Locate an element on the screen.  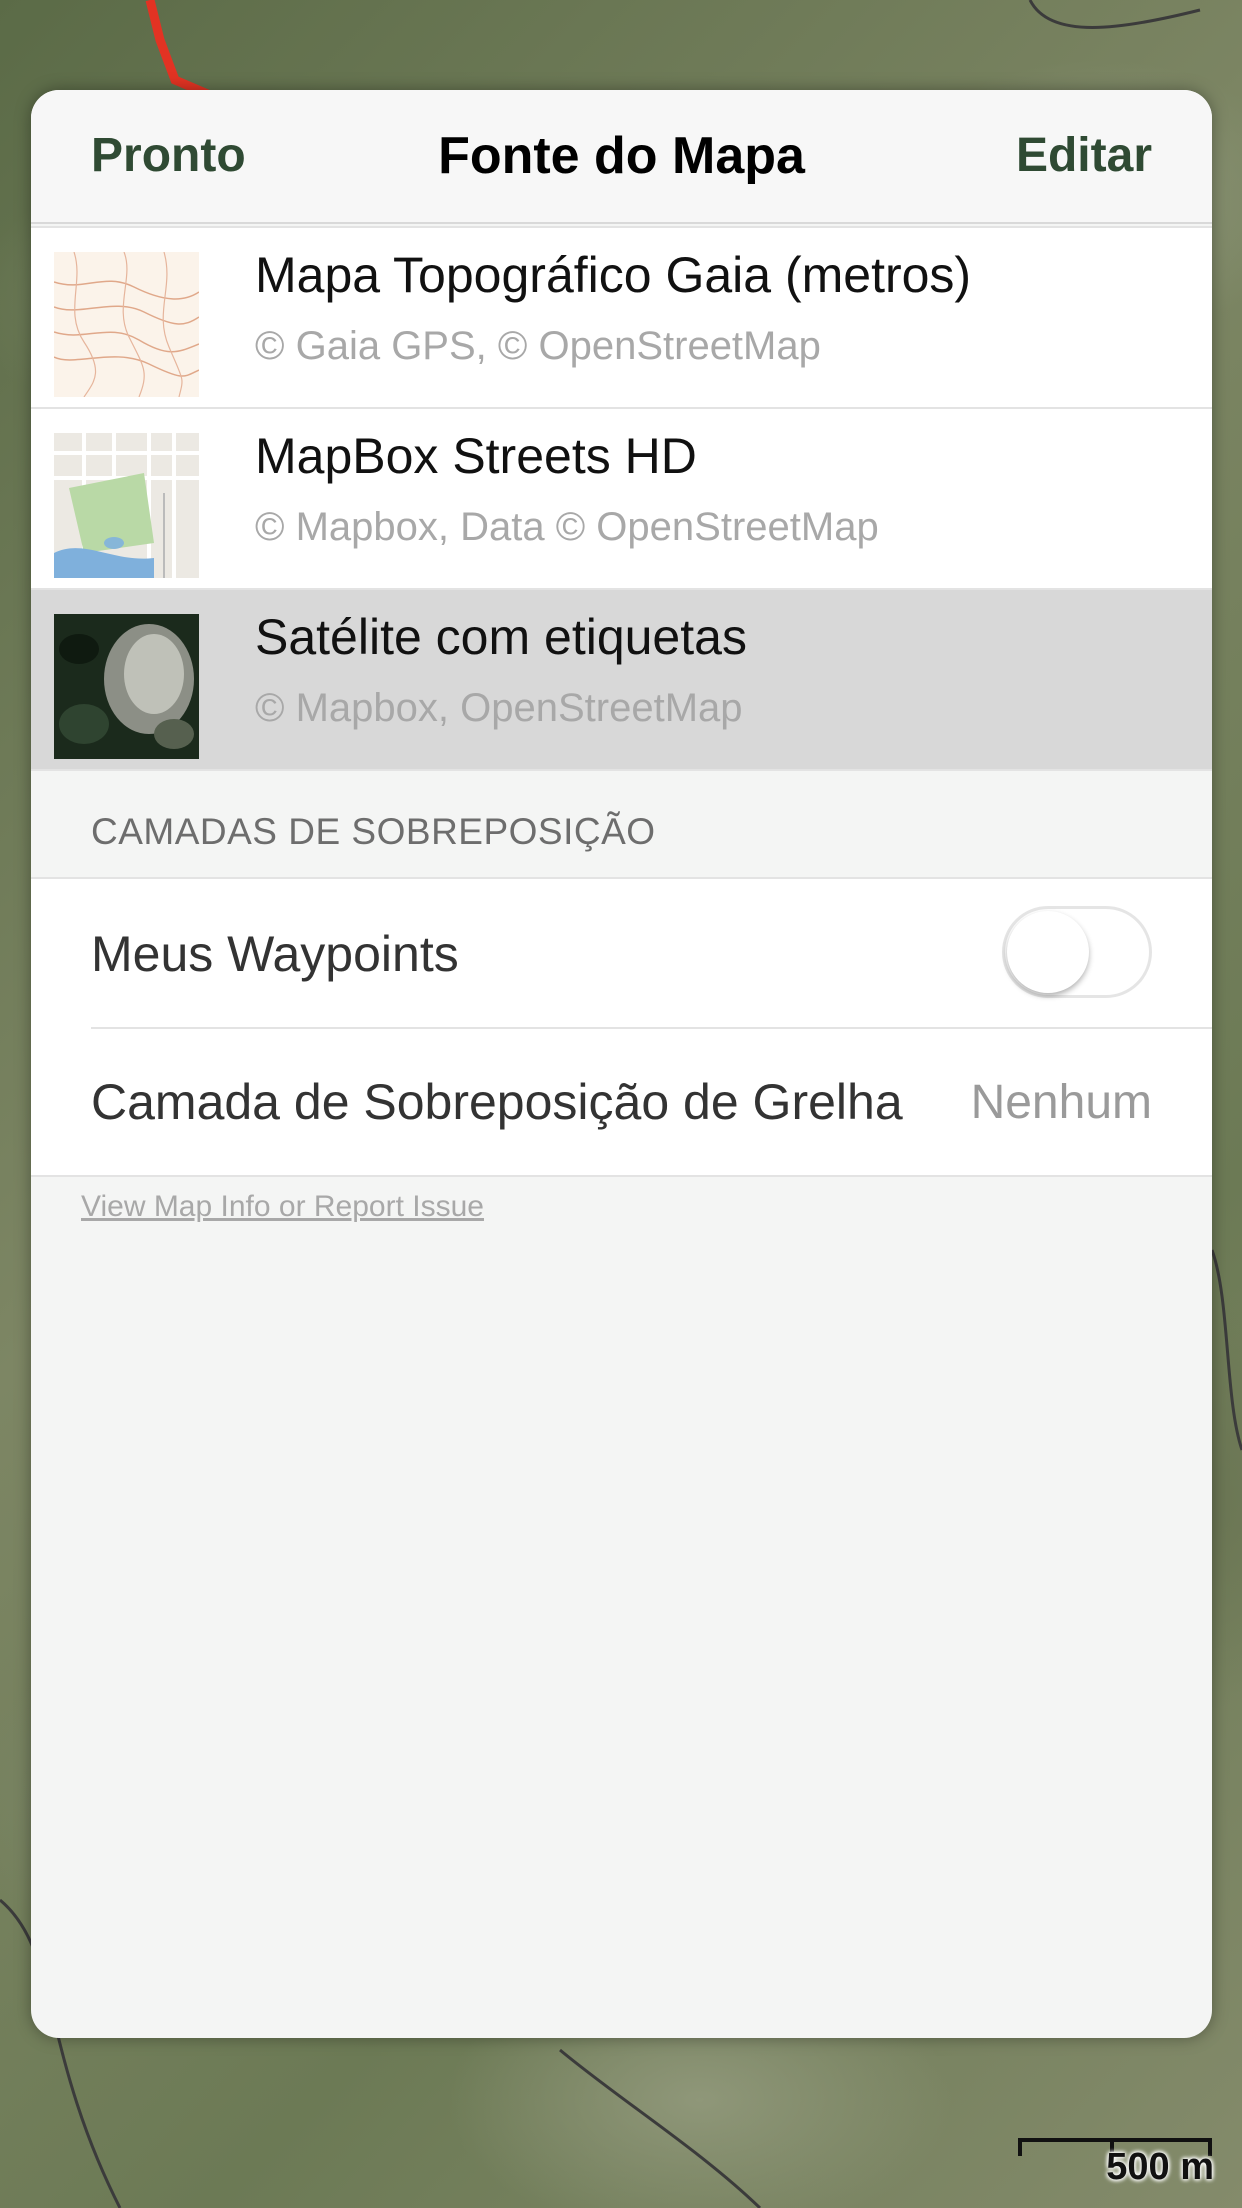
map-info-link: View Map Info or Report Issue is located at coordinates (282, 1207).